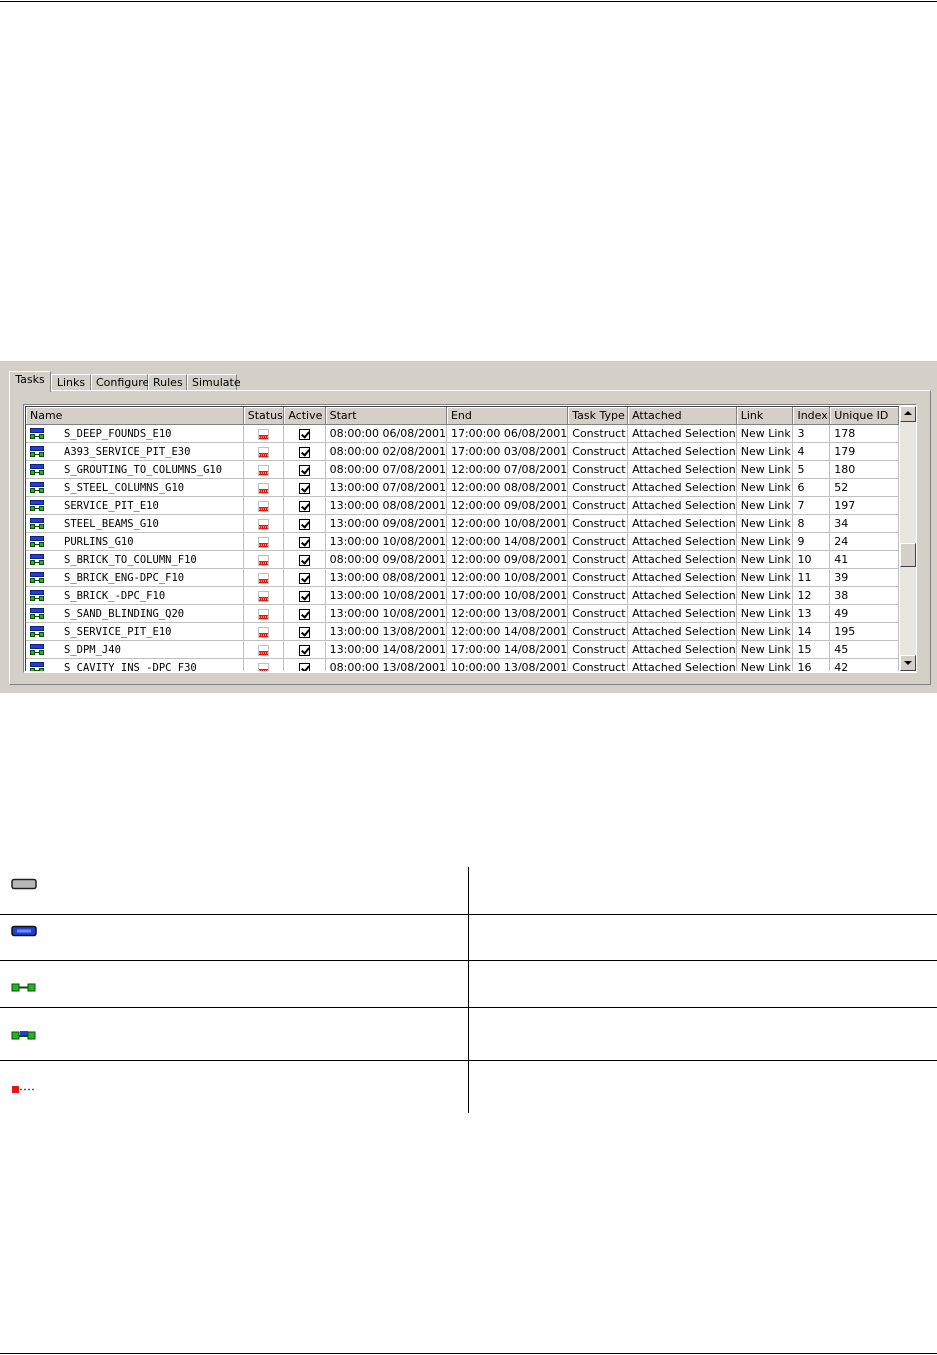 The image size is (937, 1355). Describe the element at coordinates (682, 416) in the screenshot. I see `col-header-attached: Attached` at that location.